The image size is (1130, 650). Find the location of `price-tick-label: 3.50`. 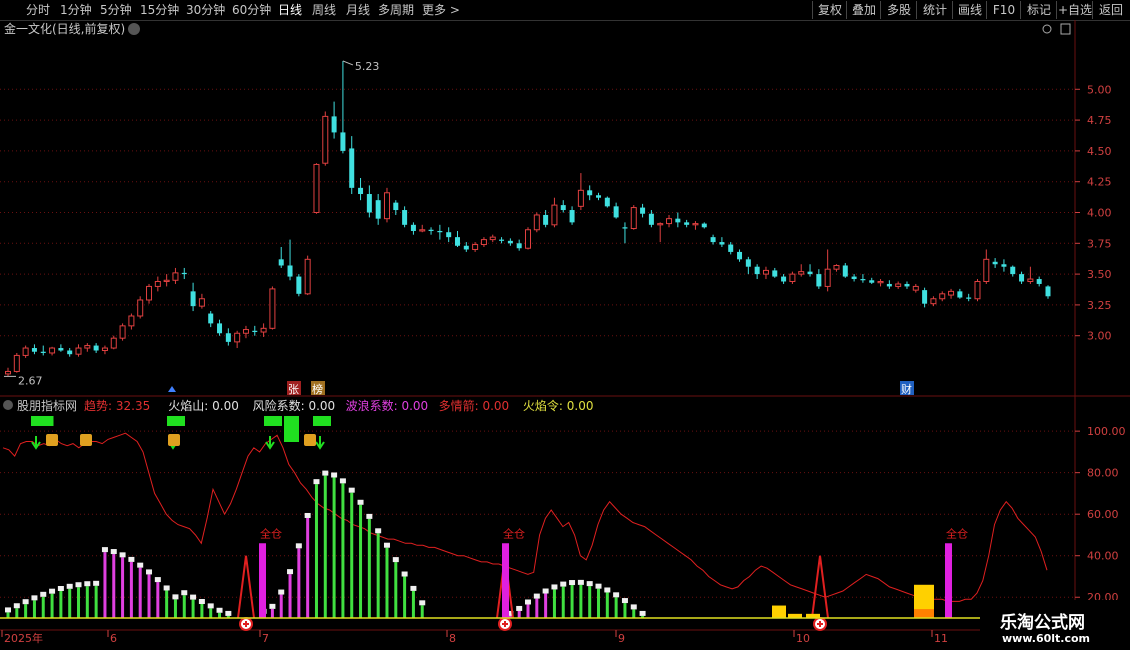

price-tick-label: 3.50 is located at coordinates (1099, 274).